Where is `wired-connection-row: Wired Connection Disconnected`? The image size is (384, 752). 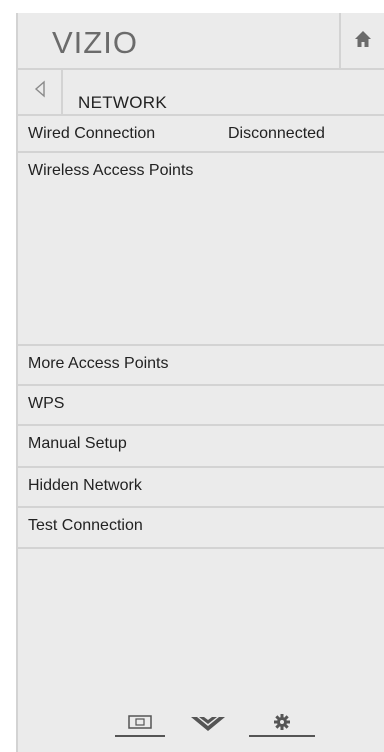
wired-connection-row: Wired Connection Disconnected is located at coordinates (201, 134).